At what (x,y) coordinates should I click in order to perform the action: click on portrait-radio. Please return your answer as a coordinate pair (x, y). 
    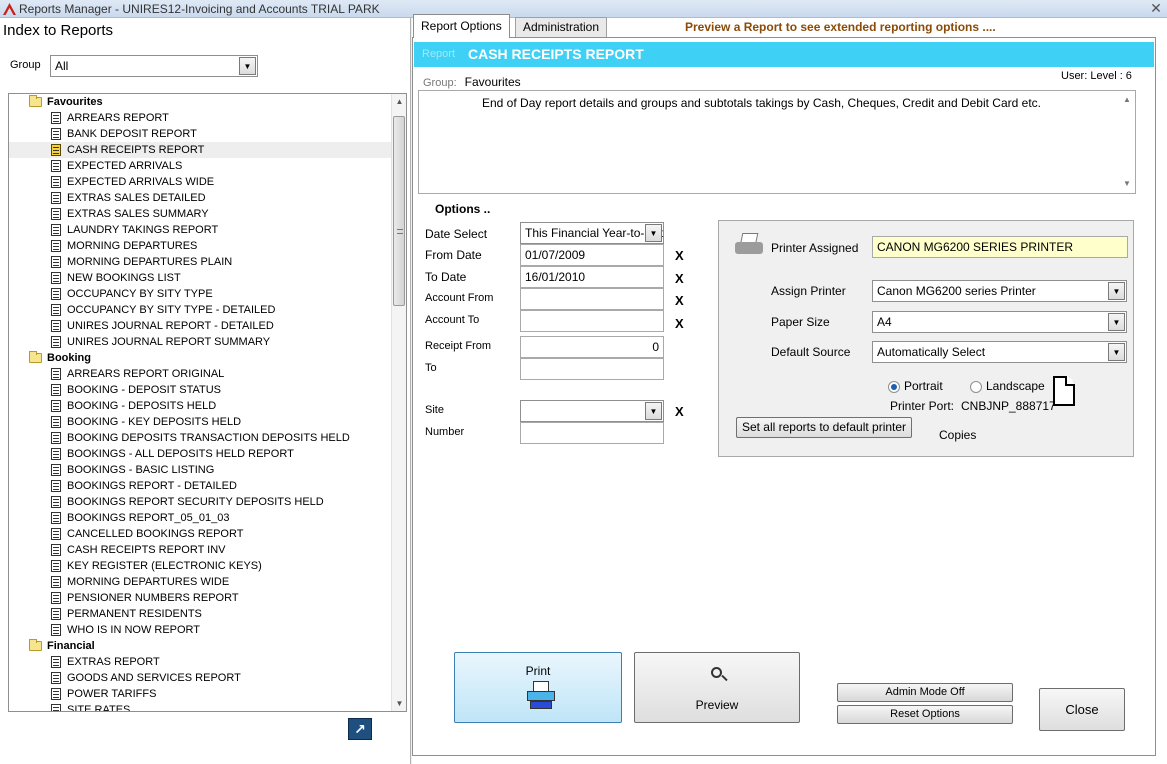
    Looking at the image, I should click on (894, 387).